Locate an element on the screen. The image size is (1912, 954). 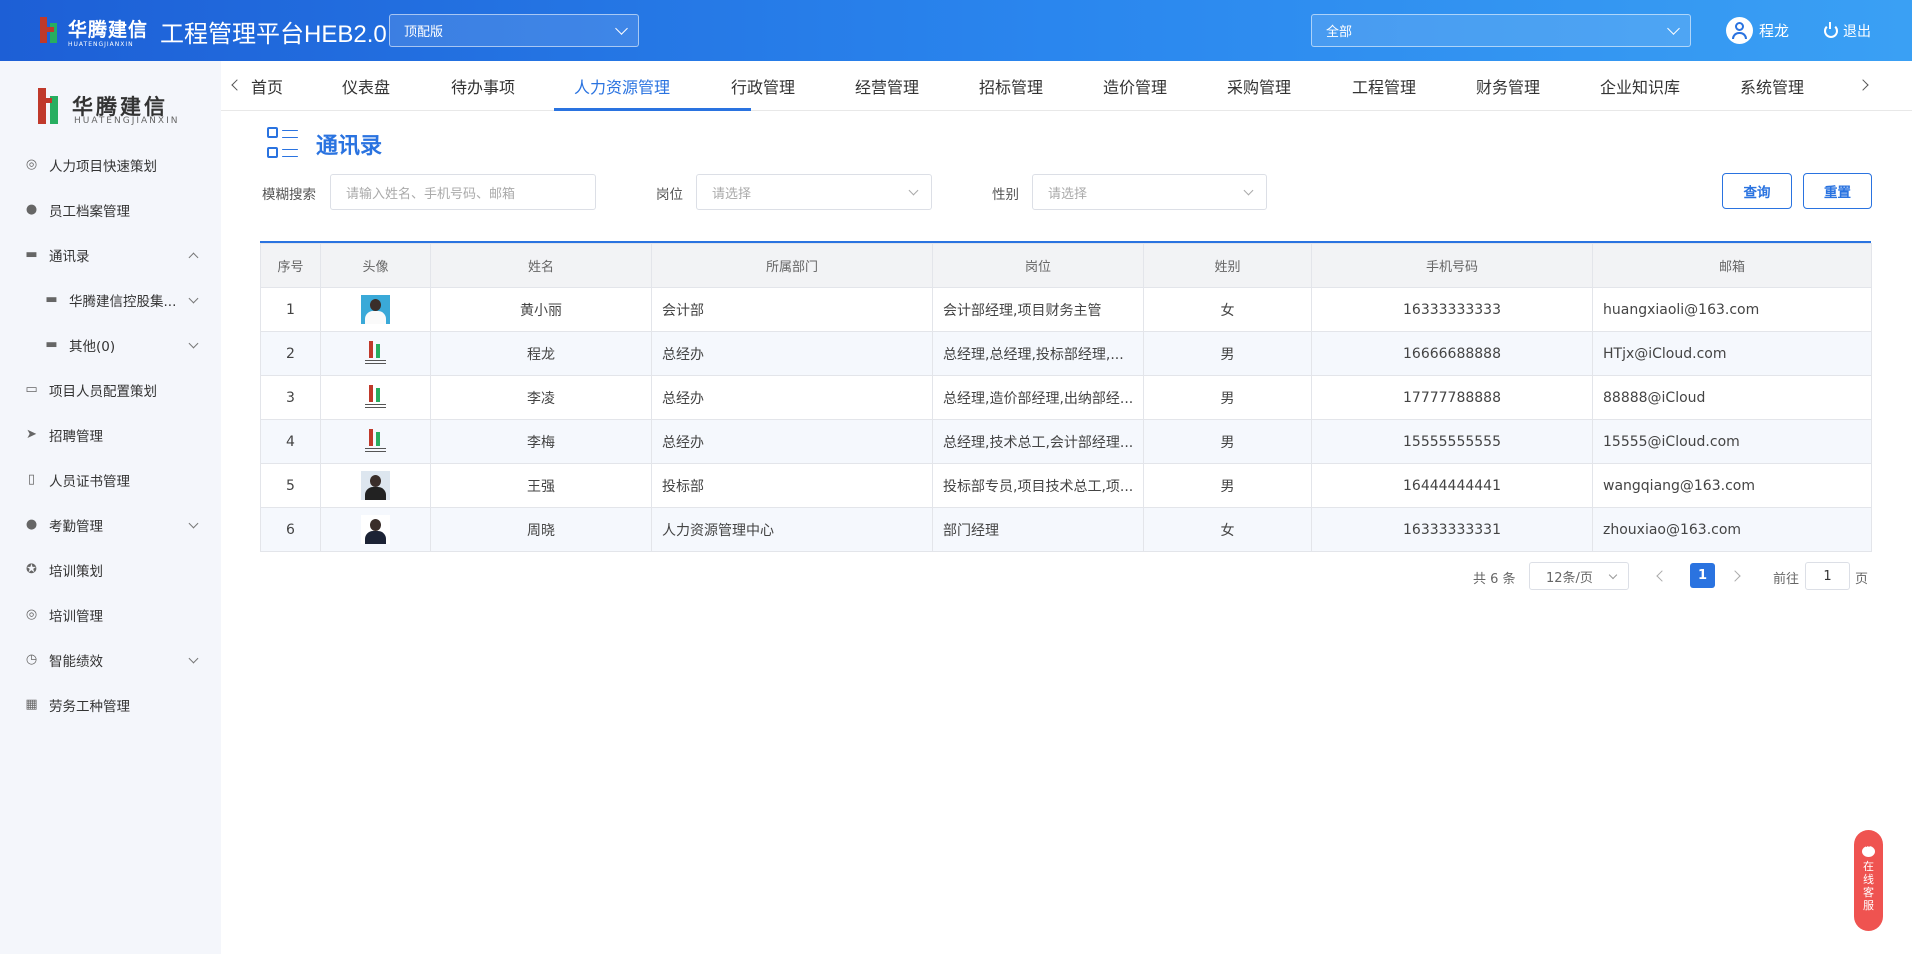
search-input: 请输入姓名、手机号码、邮箱 is located at coordinates (463, 192).